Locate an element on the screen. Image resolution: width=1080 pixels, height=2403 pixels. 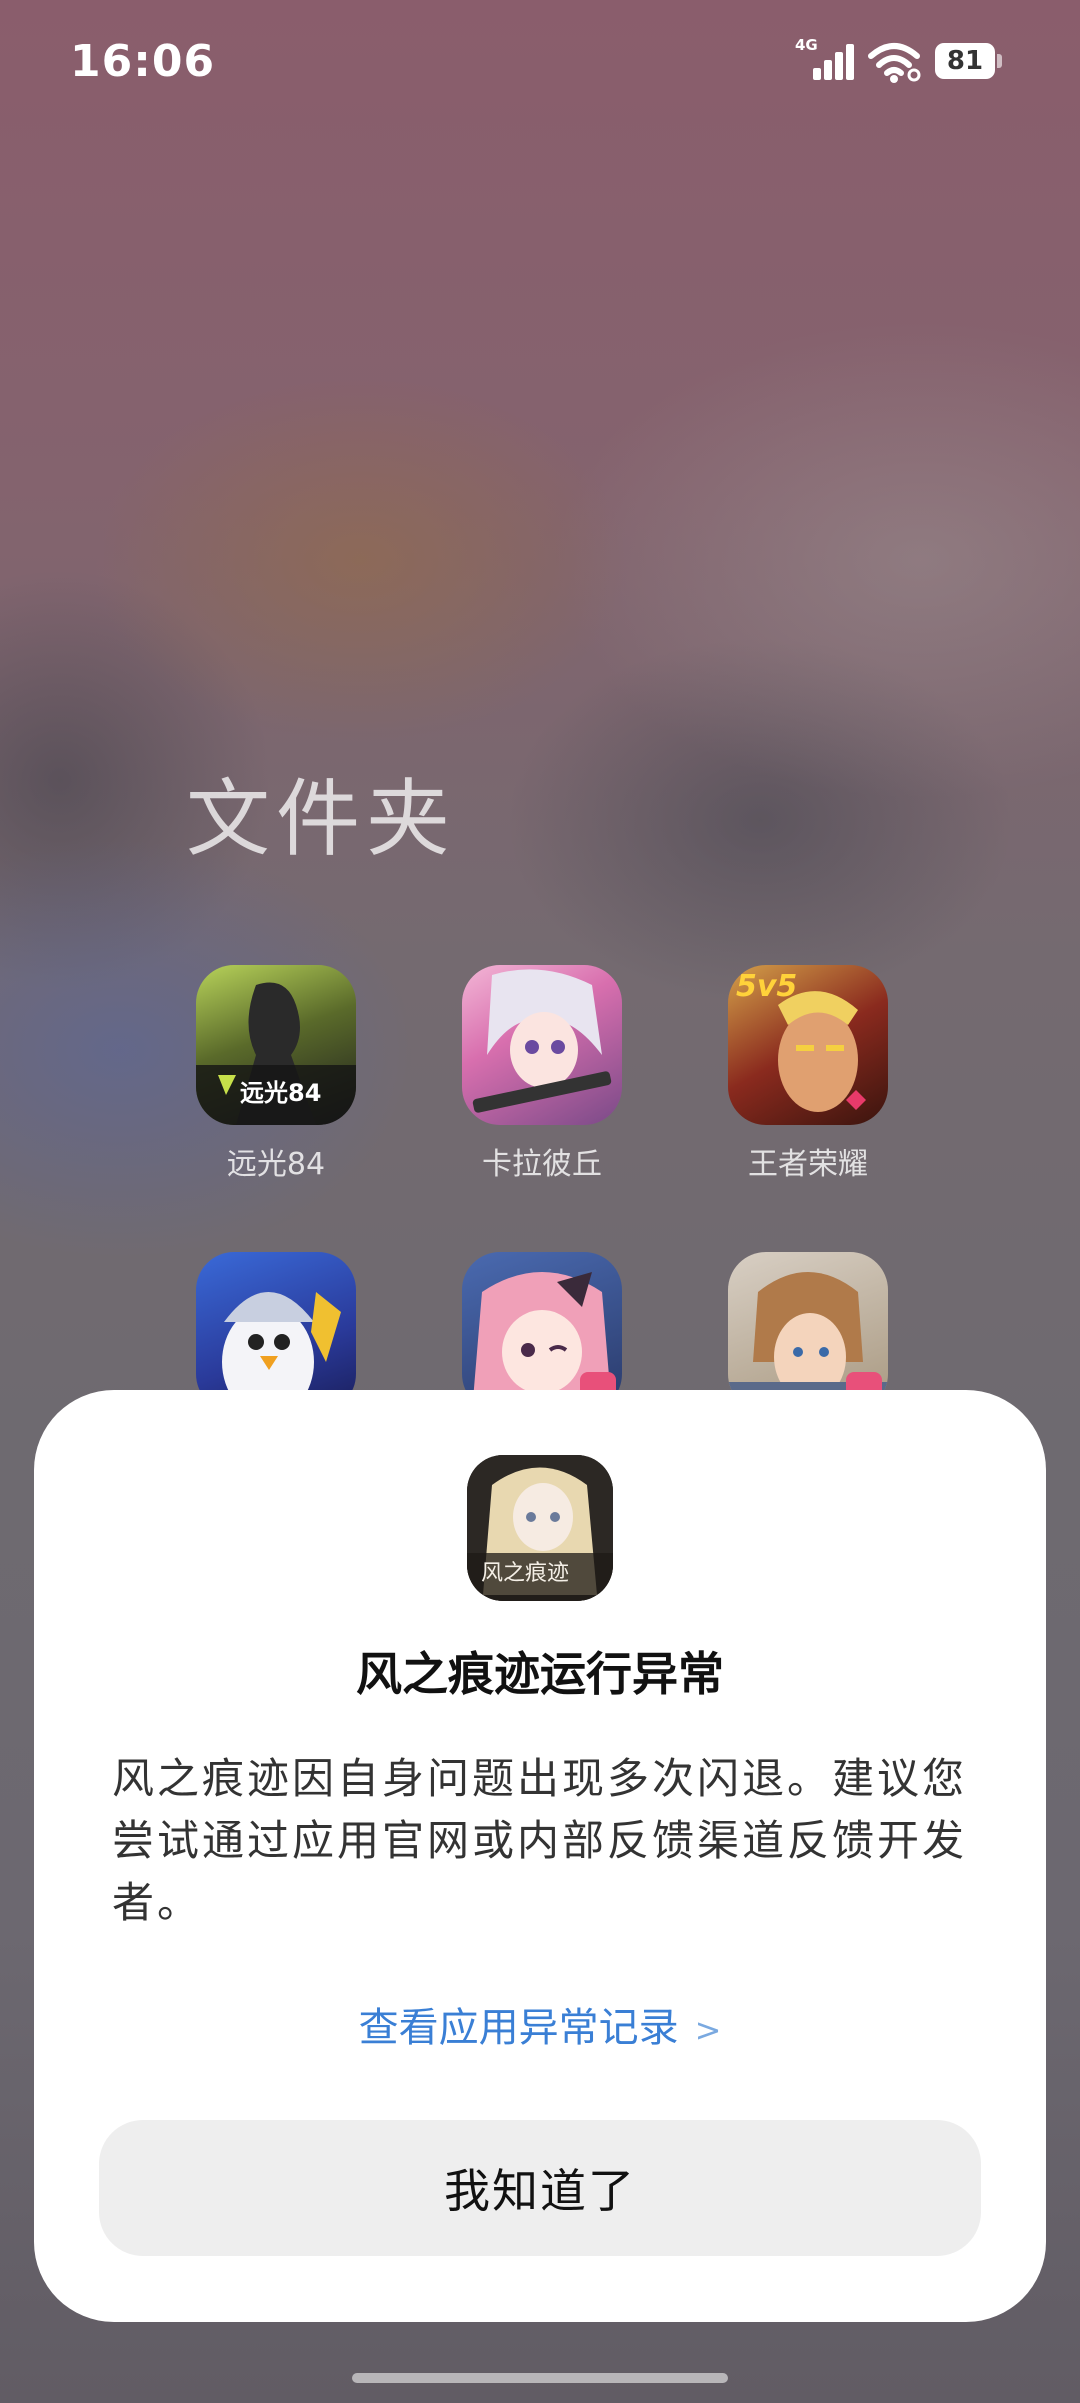
penguin-game-app-icon is located at coordinates (276, 1332).